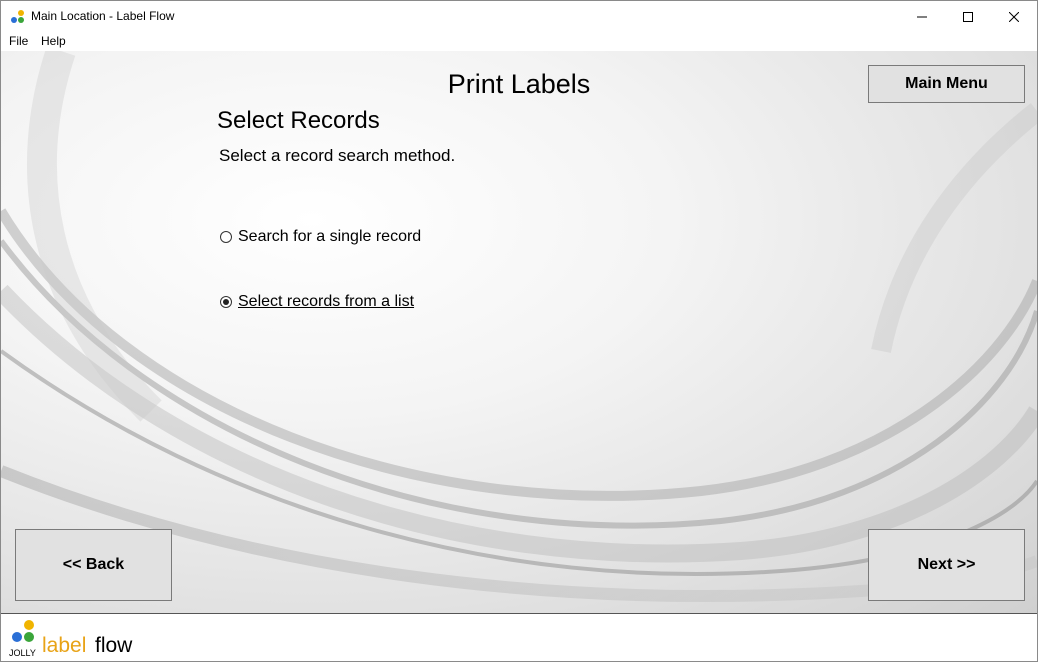 This screenshot has height=662, width=1038. What do you see at coordinates (326, 302) in the screenshot?
I see `radio-label: Select records from a list` at bounding box center [326, 302].